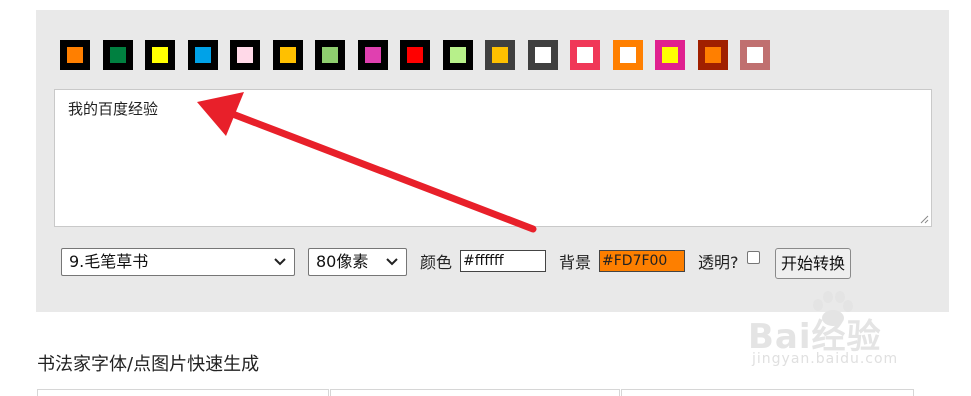 This screenshot has width=971, height=396. I want to click on transparent-checkbox, so click(753, 257).